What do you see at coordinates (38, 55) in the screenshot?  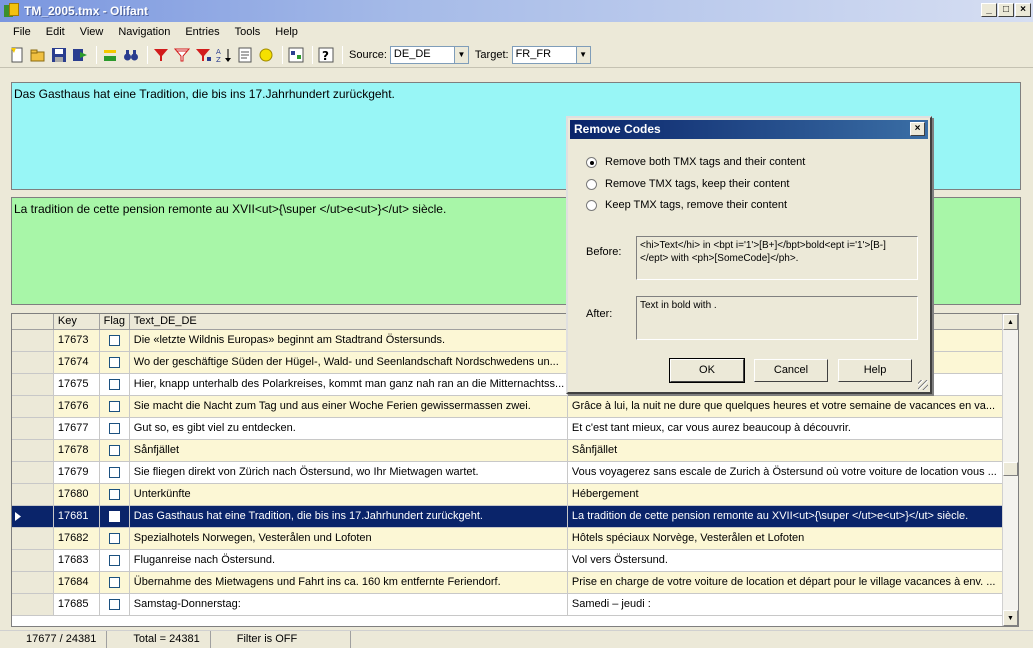 I see `open-folder-icon` at bounding box center [38, 55].